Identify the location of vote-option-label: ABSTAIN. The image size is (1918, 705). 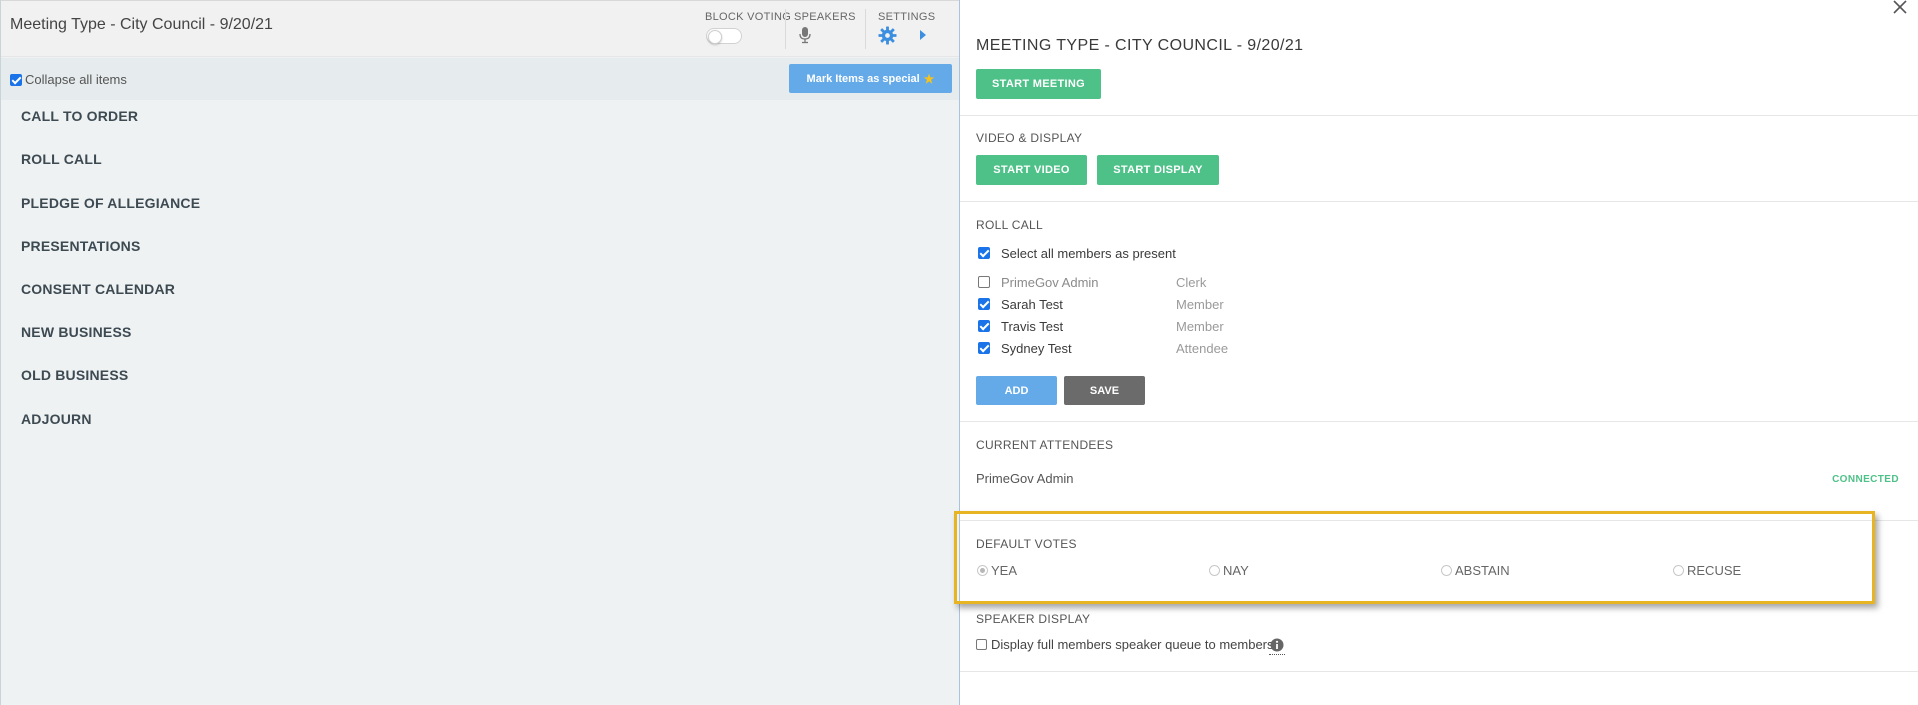
(1482, 570).